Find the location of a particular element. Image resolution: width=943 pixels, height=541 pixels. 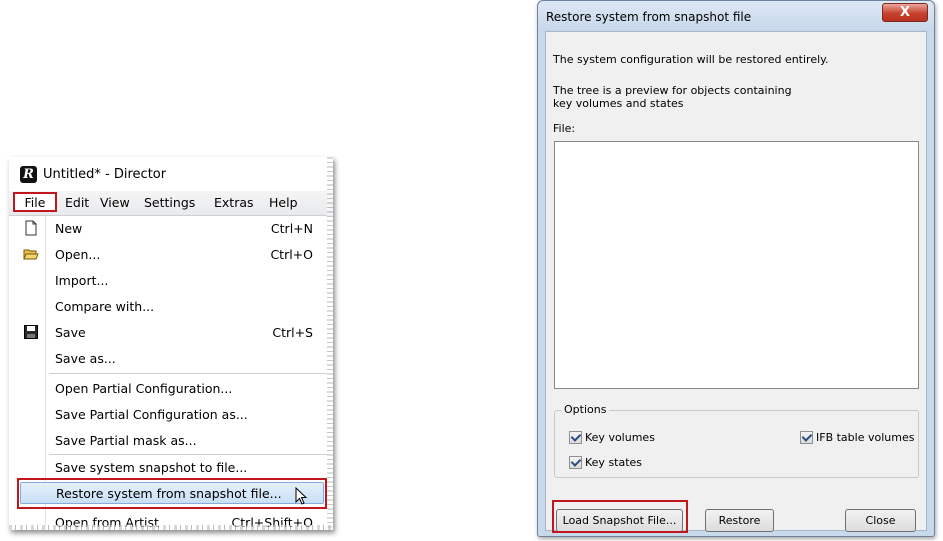

menu-edit: Edit is located at coordinates (77, 202).